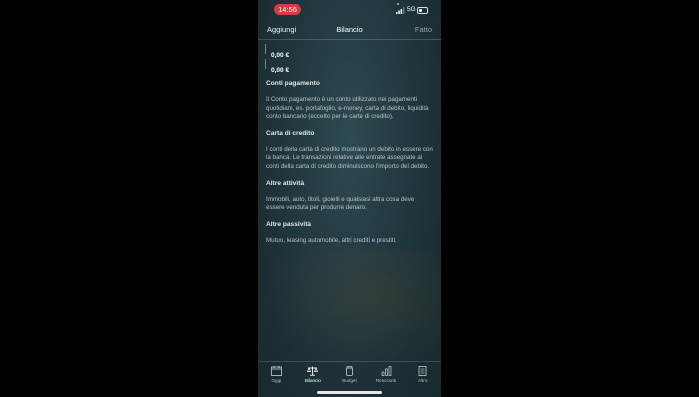 The width and height of the screenshot is (699, 397). Describe the element at coordinates (422, 371) in the screenshot. I see `document-icon` at that location.